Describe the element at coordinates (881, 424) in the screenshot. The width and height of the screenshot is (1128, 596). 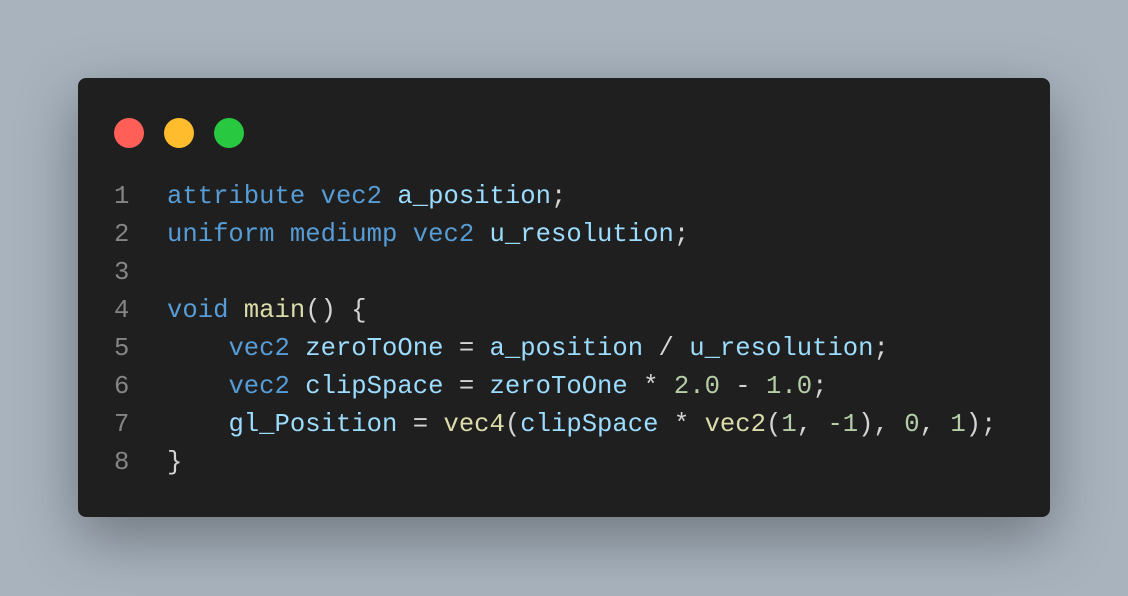
I see `code-token-punct: ),` at that location.